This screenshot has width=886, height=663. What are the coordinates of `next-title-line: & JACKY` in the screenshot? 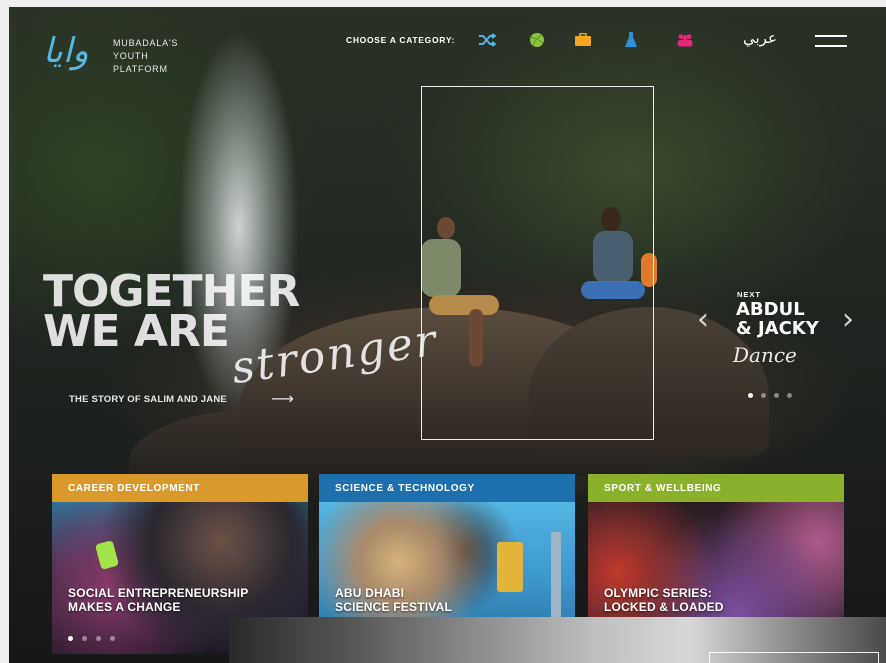 It's located at (777, 328).